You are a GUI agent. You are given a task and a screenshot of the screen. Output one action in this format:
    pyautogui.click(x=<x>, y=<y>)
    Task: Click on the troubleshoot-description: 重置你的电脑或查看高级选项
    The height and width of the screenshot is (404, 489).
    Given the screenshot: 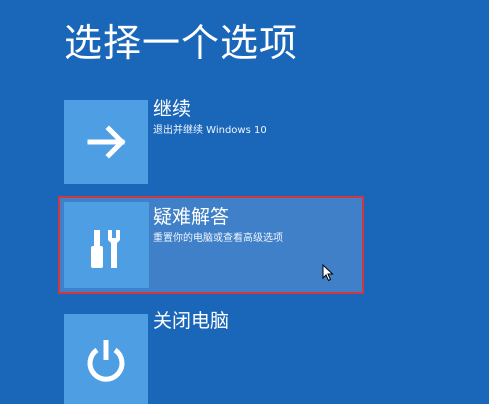 What is the action you would take?
    pyautogui.click(x=218, y=238)
    